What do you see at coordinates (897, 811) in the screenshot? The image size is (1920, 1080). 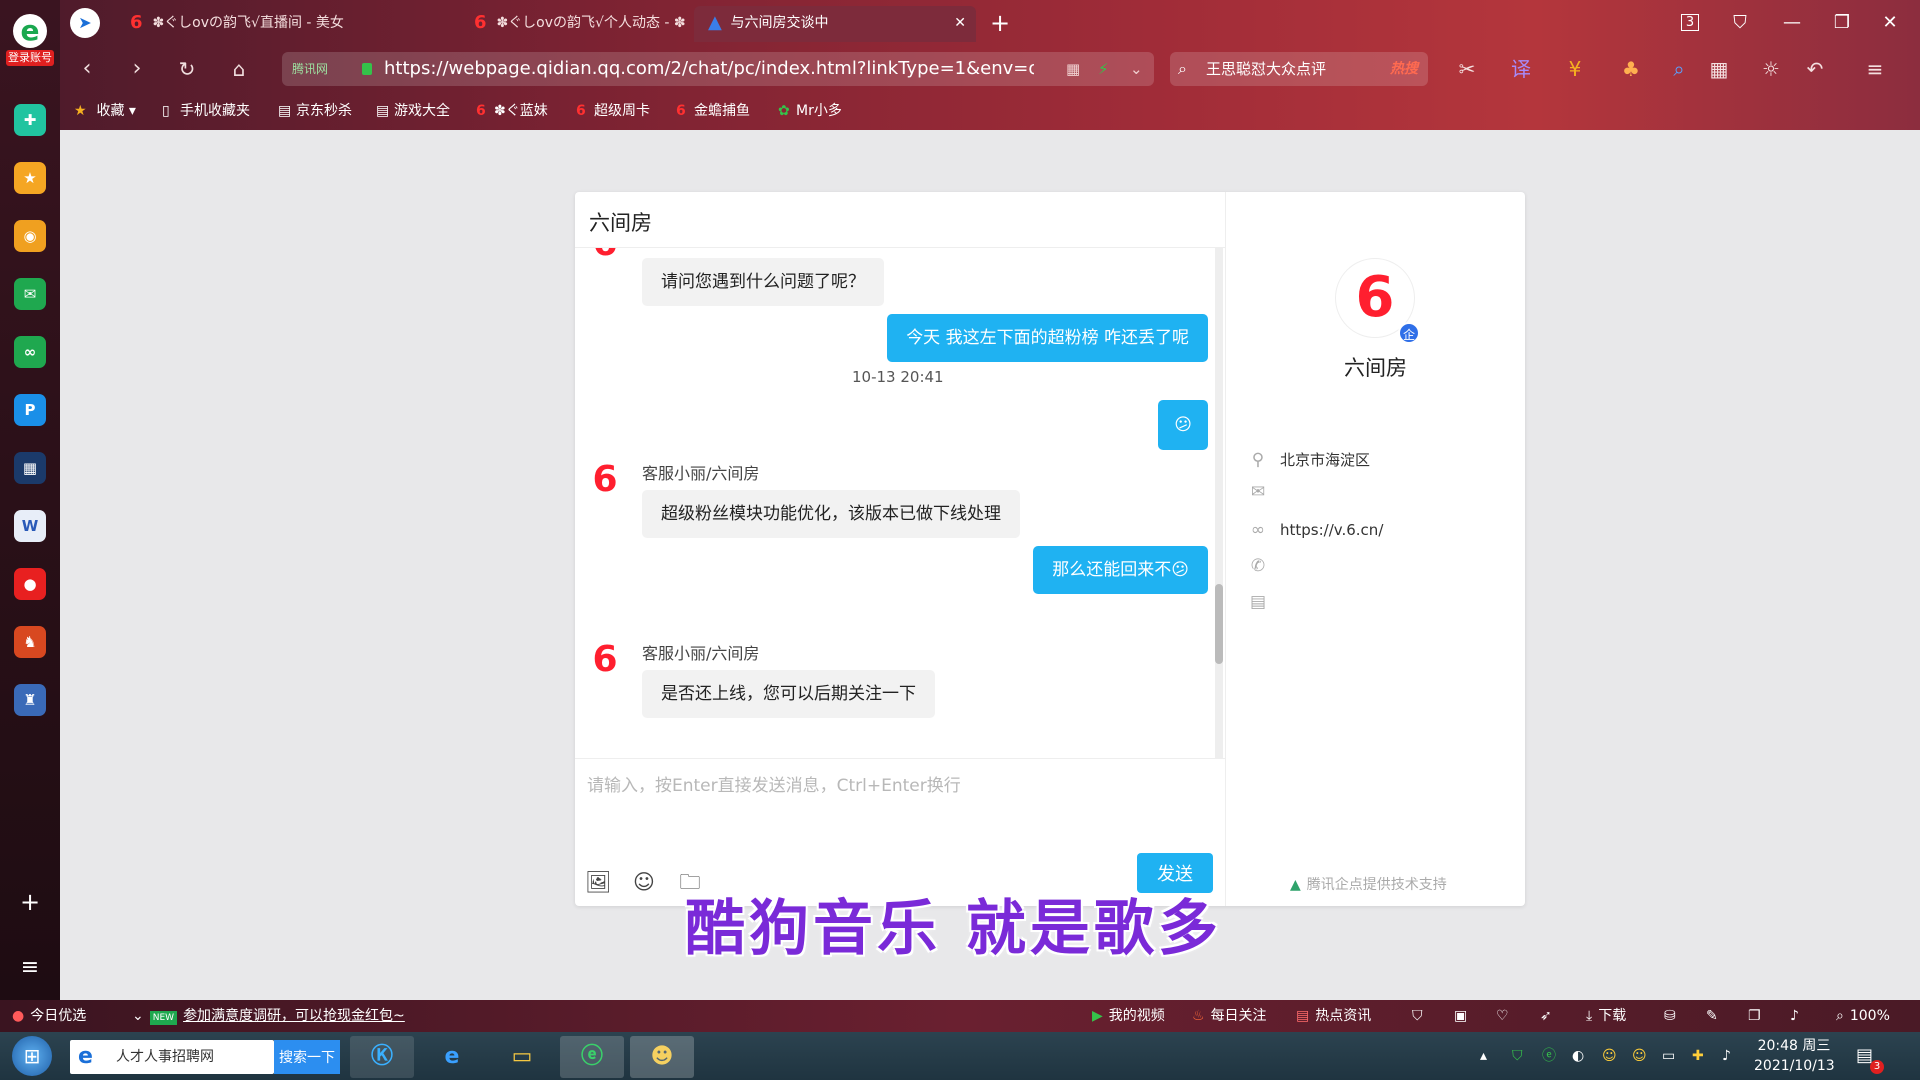 I see `message-input` at bounding box center [897, 811].